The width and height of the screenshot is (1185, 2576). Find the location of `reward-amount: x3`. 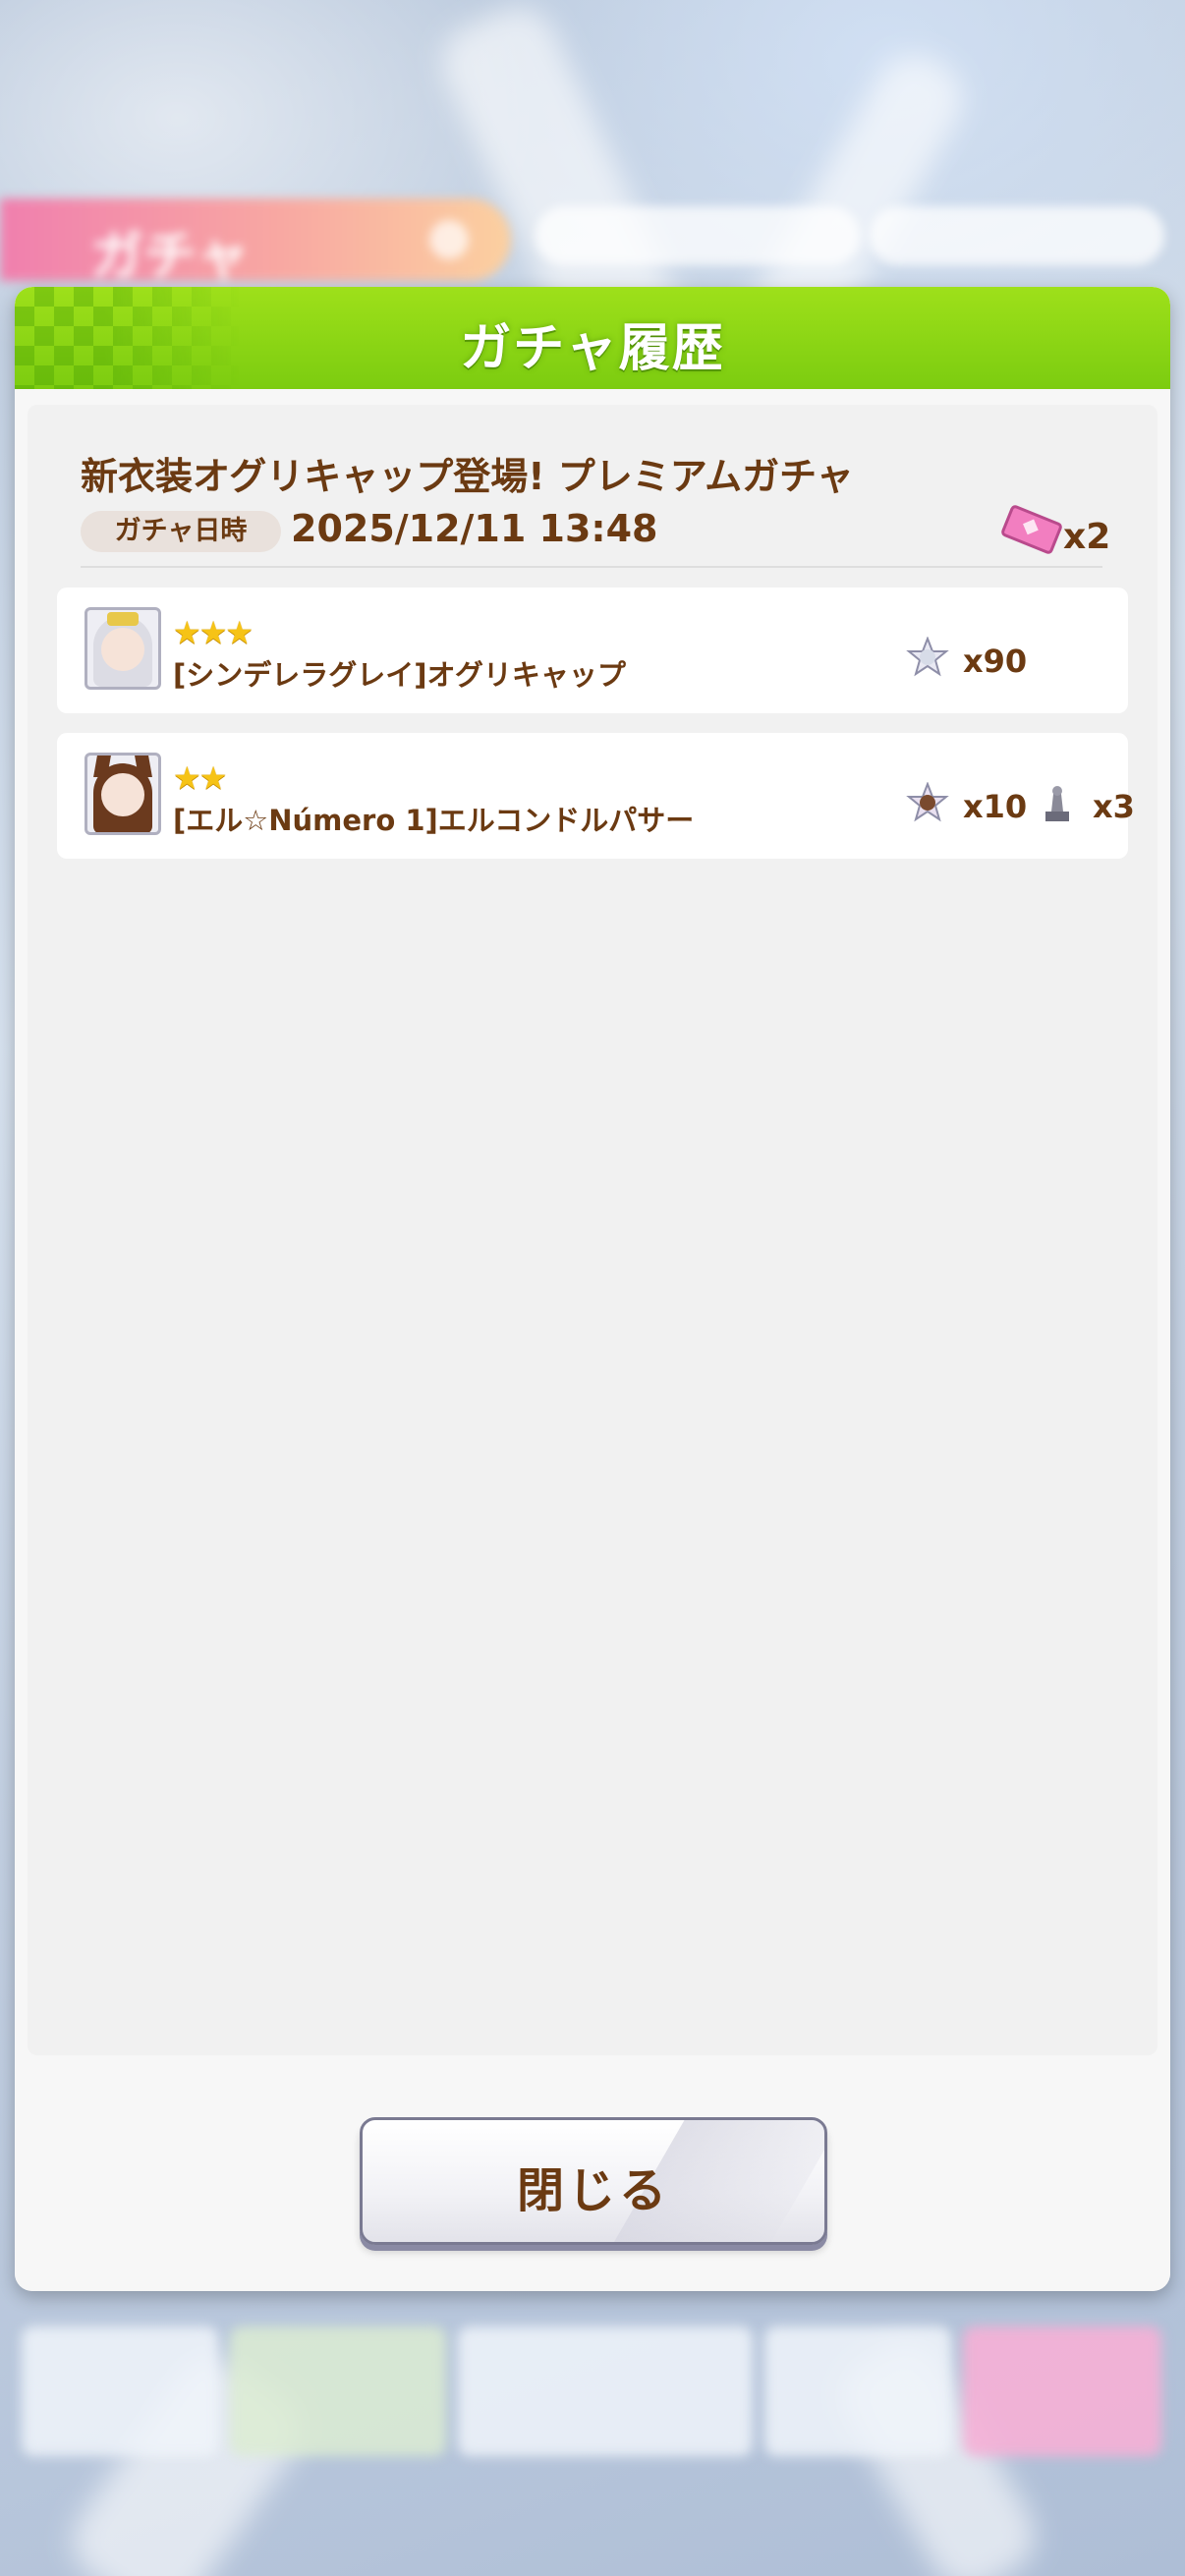

reward-amount: x3 is located at coordinates (1114, 806).